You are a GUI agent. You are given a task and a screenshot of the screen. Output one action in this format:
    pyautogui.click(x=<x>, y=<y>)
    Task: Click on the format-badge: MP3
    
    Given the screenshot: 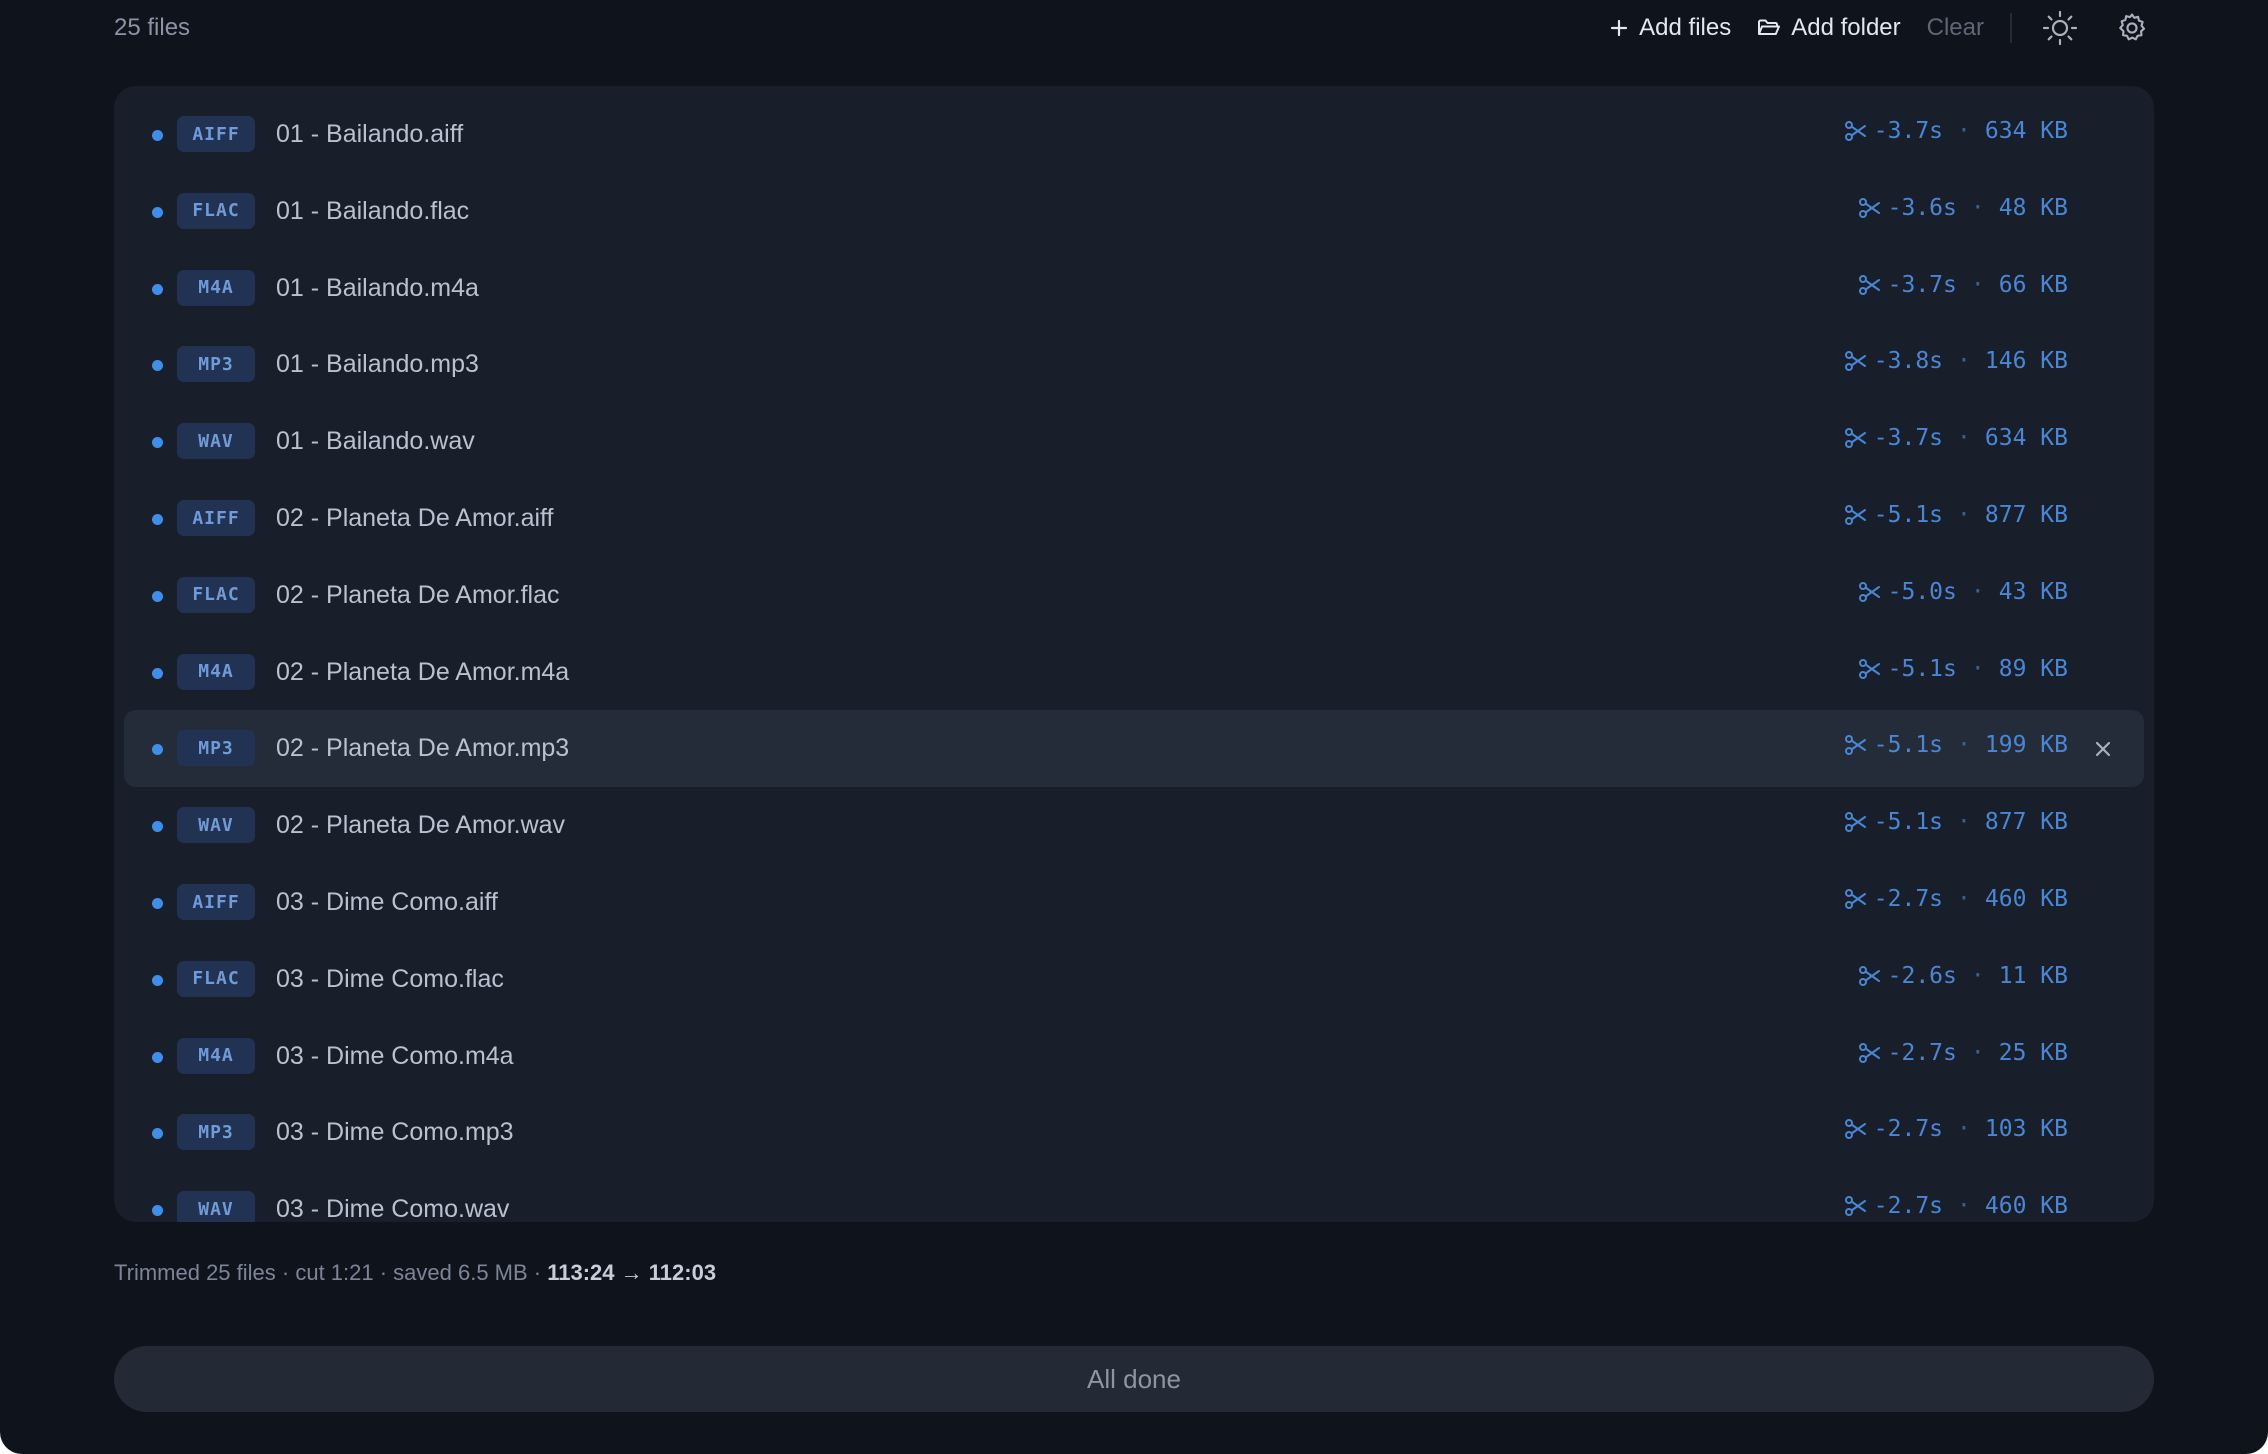 What is the action you would take?
    pyautogui.click(x=216, y=364)
    